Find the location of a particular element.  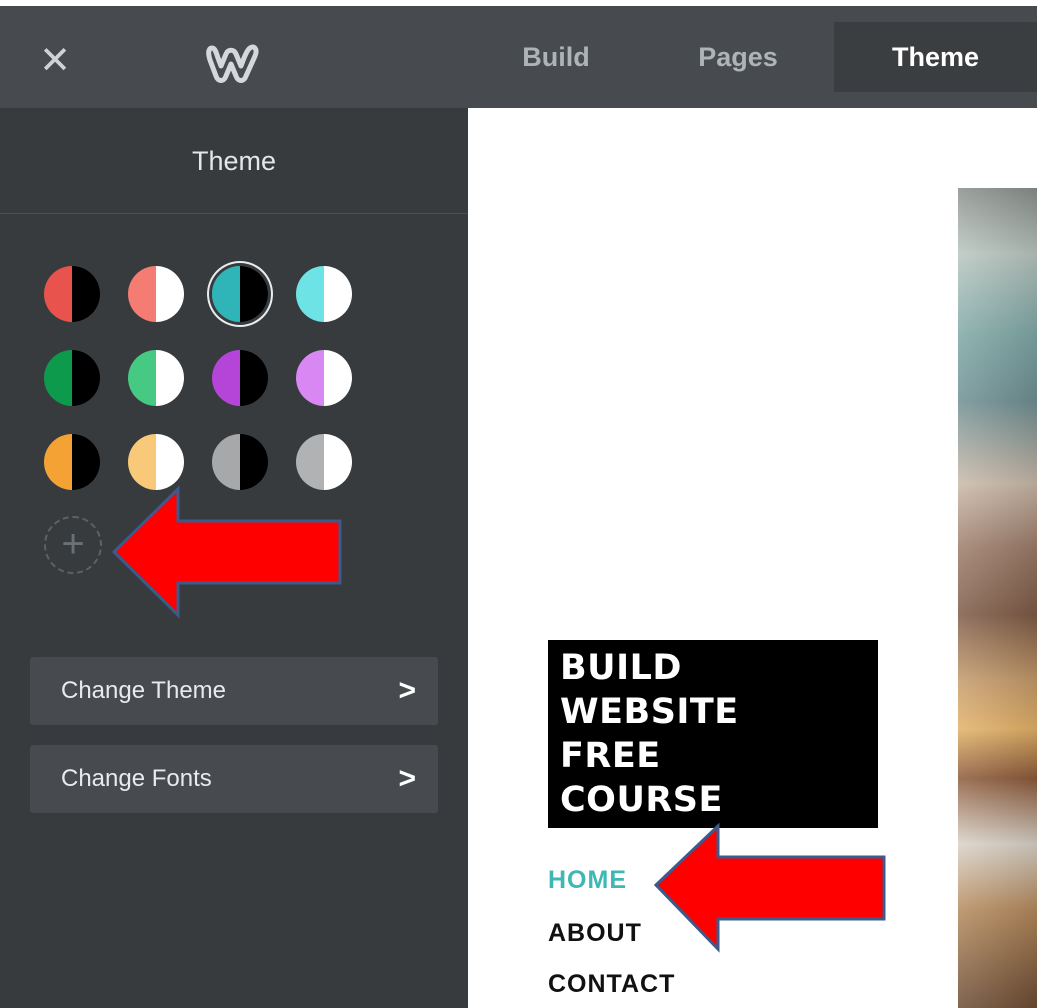

color-swatch-lilac-light is located at coordinates (324, 378).